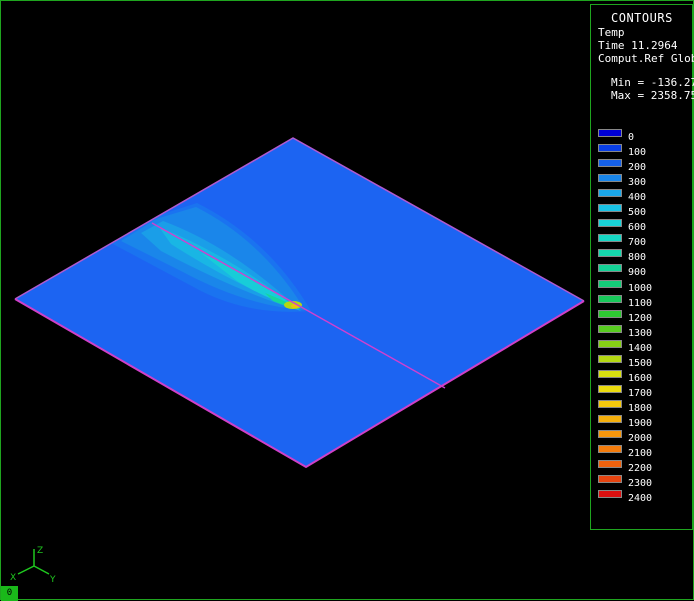 This screenshot has height=601, width=694. What do you see at coordinates (644, 210) in the screenshot?
I see `scale-level-500: 500` at bounding box center [644, 210].